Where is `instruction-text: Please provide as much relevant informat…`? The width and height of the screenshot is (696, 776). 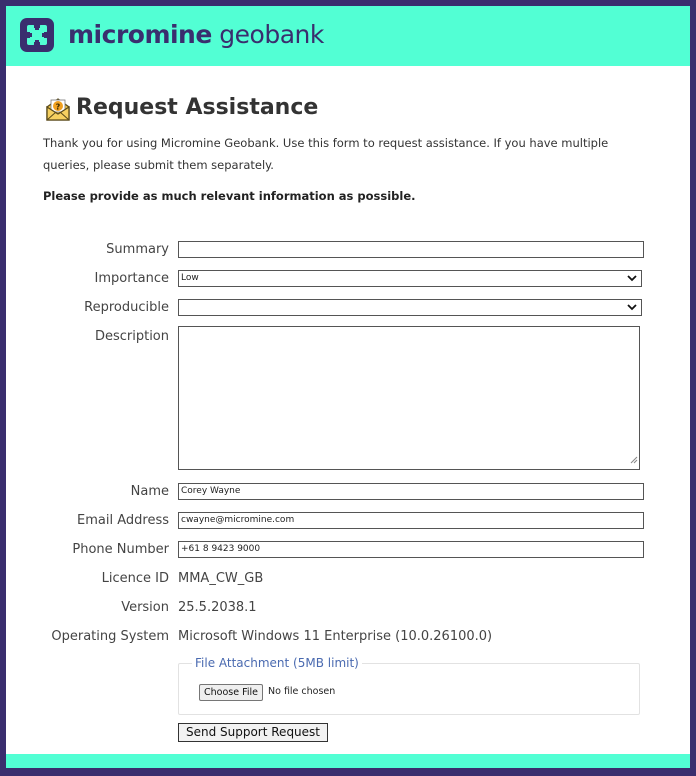 instruction-text: Please provide as much relevant informat… is located at coordinates (229, 196).